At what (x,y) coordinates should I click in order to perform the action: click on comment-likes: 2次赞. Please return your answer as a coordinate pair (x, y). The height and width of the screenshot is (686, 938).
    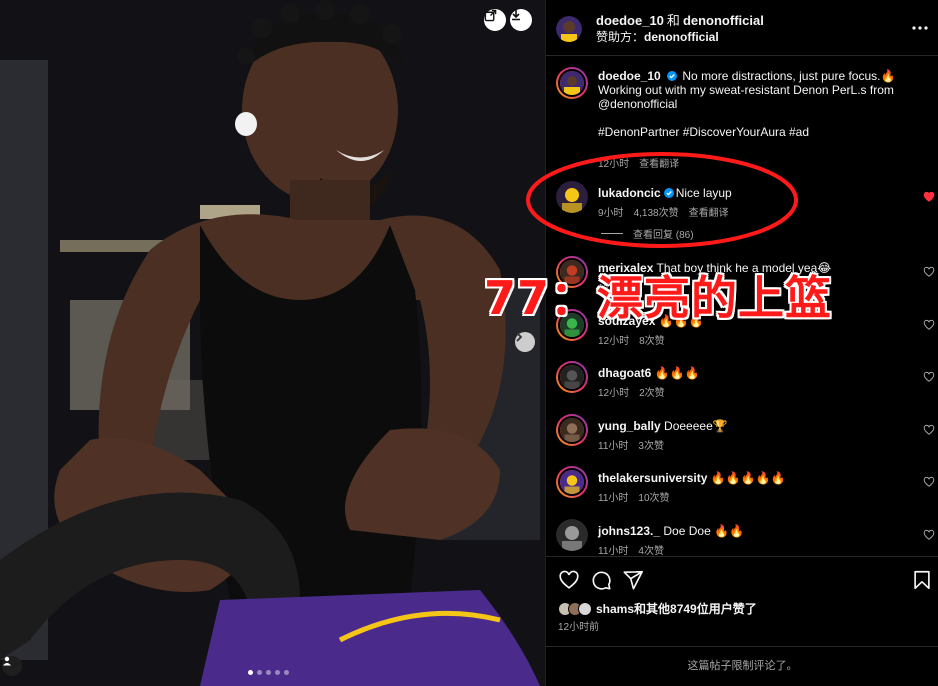
    Looking at the image, I should click on (652, 393).